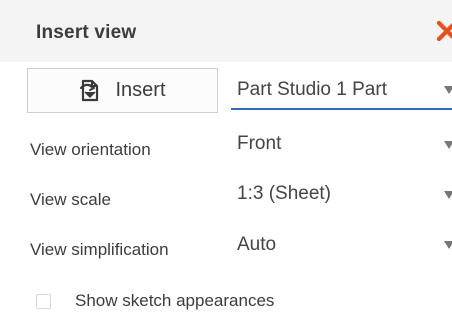 This screenshot has width=452, height=324. What do you see at coordinates (86, 32) in the screenshot?
I see `dialog-title: Insert view` at bounding box center [86, 32].